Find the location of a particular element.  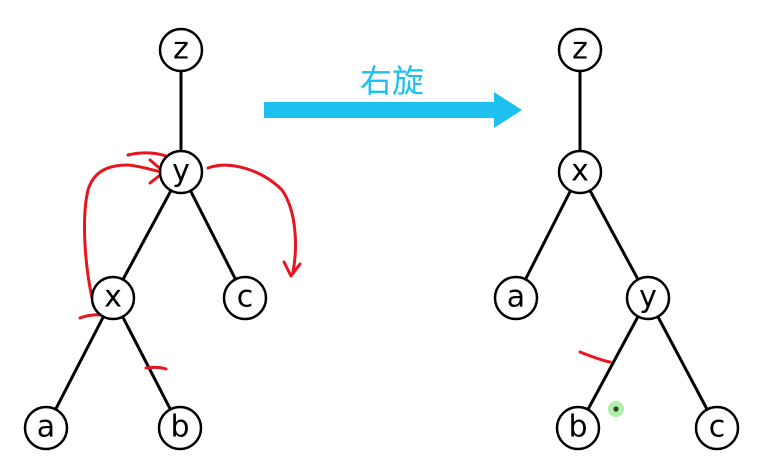

annotation-cut-b-edge is located at coordinates (156, 368).